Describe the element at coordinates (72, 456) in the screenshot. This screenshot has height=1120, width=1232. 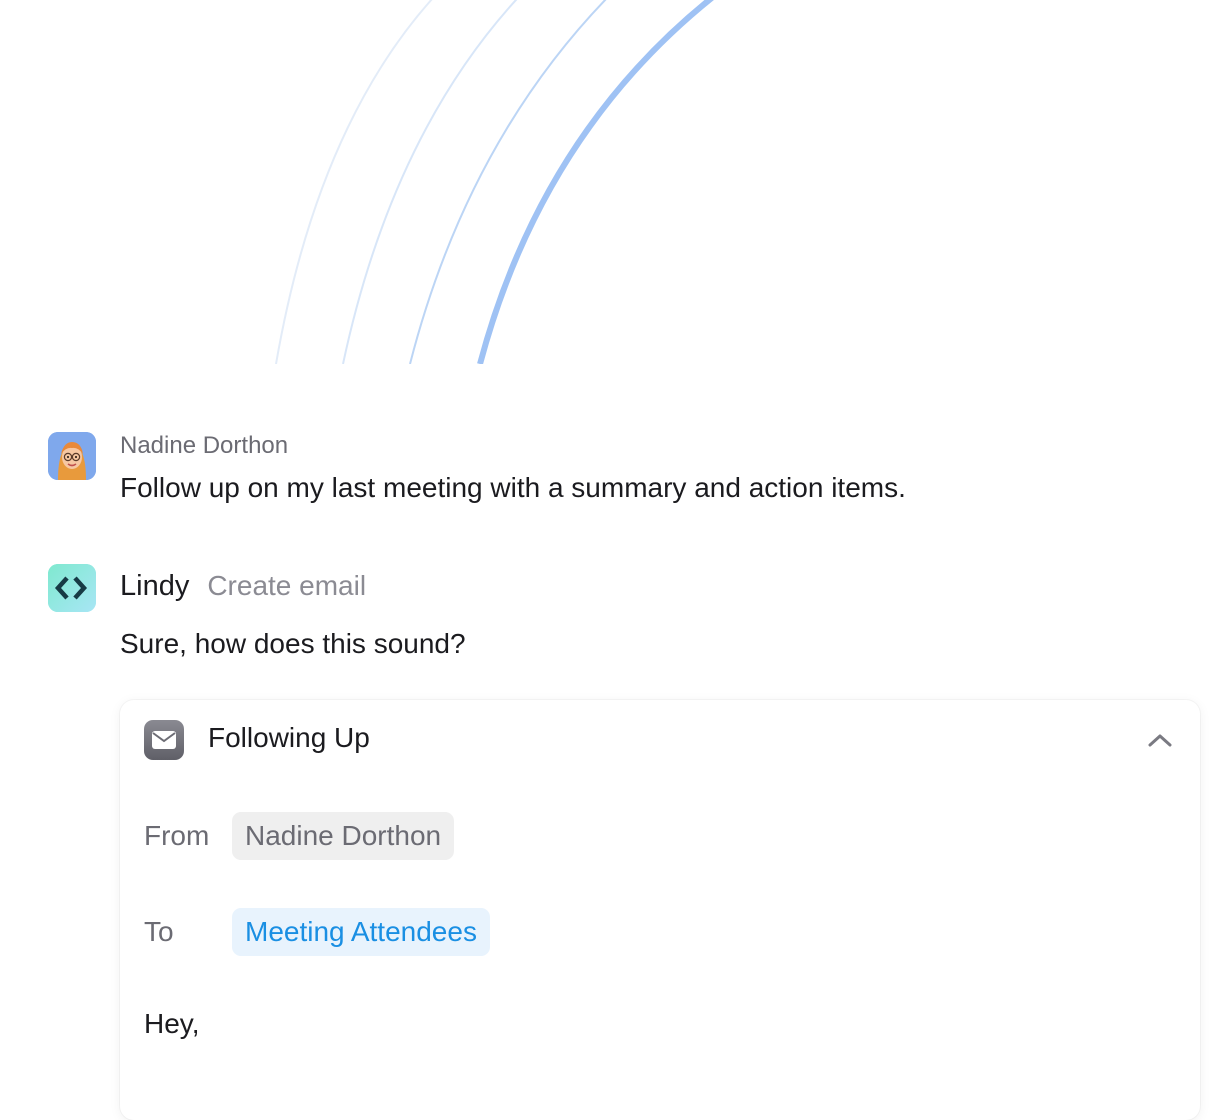
I see `memoji-avatar-icon` at that location.